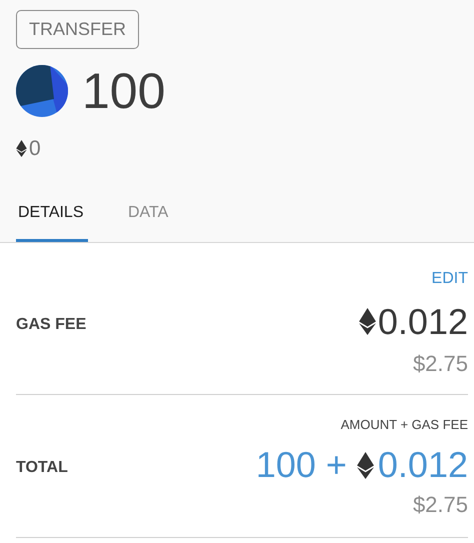  What do you see at coordinates (301, 465) in the screenshot?
I see `total-token-amount: 100 +` at bounding box center [301, 465].